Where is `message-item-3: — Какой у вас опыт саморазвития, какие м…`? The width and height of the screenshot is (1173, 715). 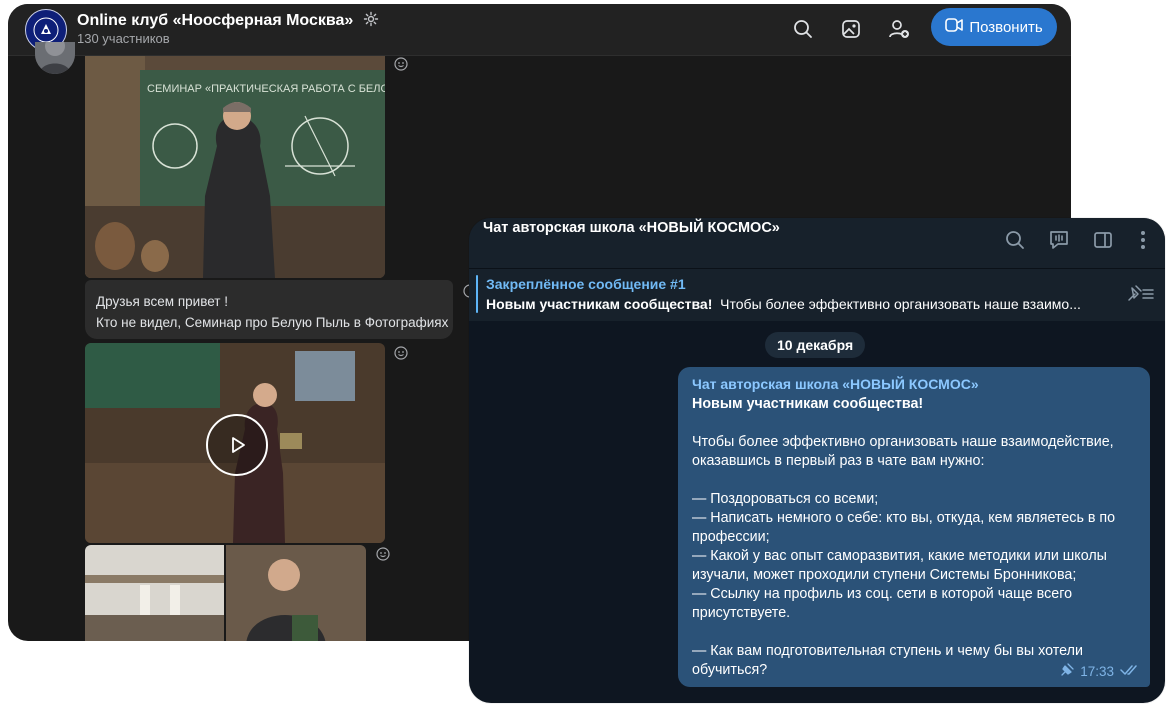 message-item-3: — Какой у вас опыт саморазвития, какие м… is located at coordinates (899, 565).